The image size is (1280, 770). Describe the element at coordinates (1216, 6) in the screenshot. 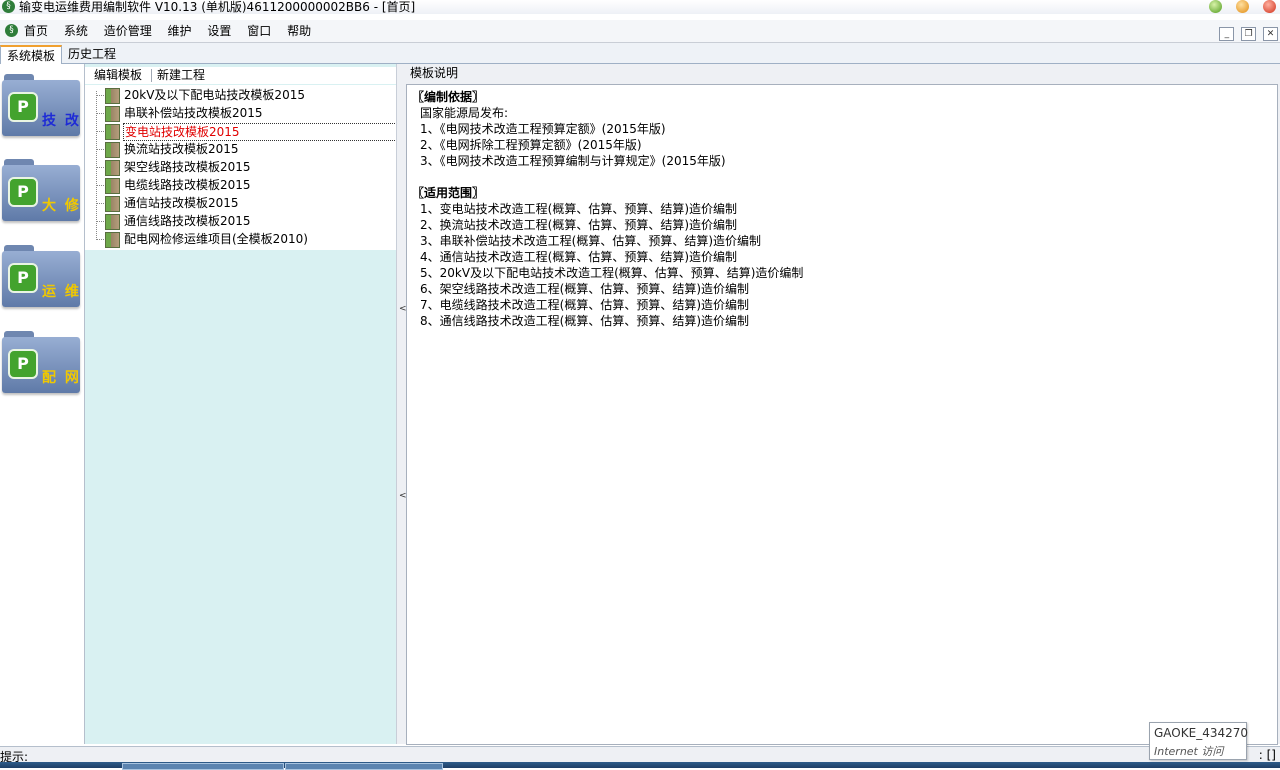

I see `minimize-window-button` at that location.